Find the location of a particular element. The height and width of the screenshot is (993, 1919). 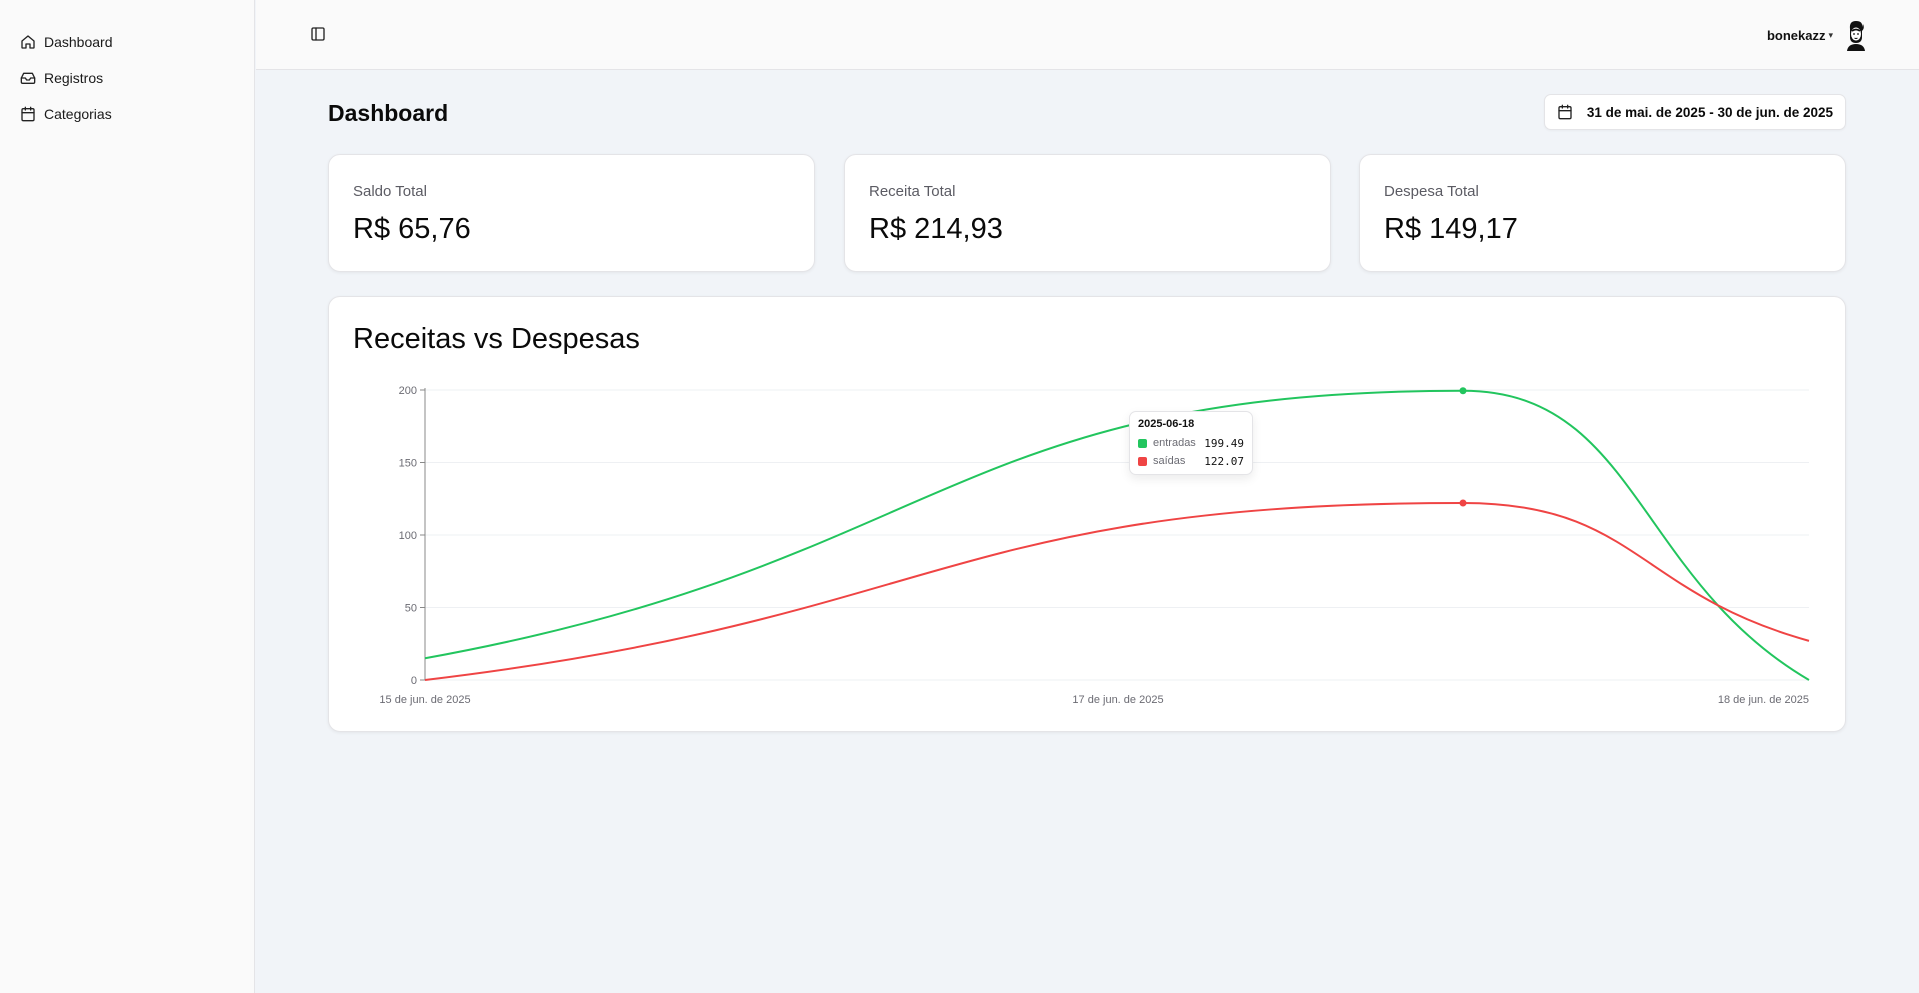

tooltip-row-saidas: saídas 122.07 is located at coordinates (1191, 461).